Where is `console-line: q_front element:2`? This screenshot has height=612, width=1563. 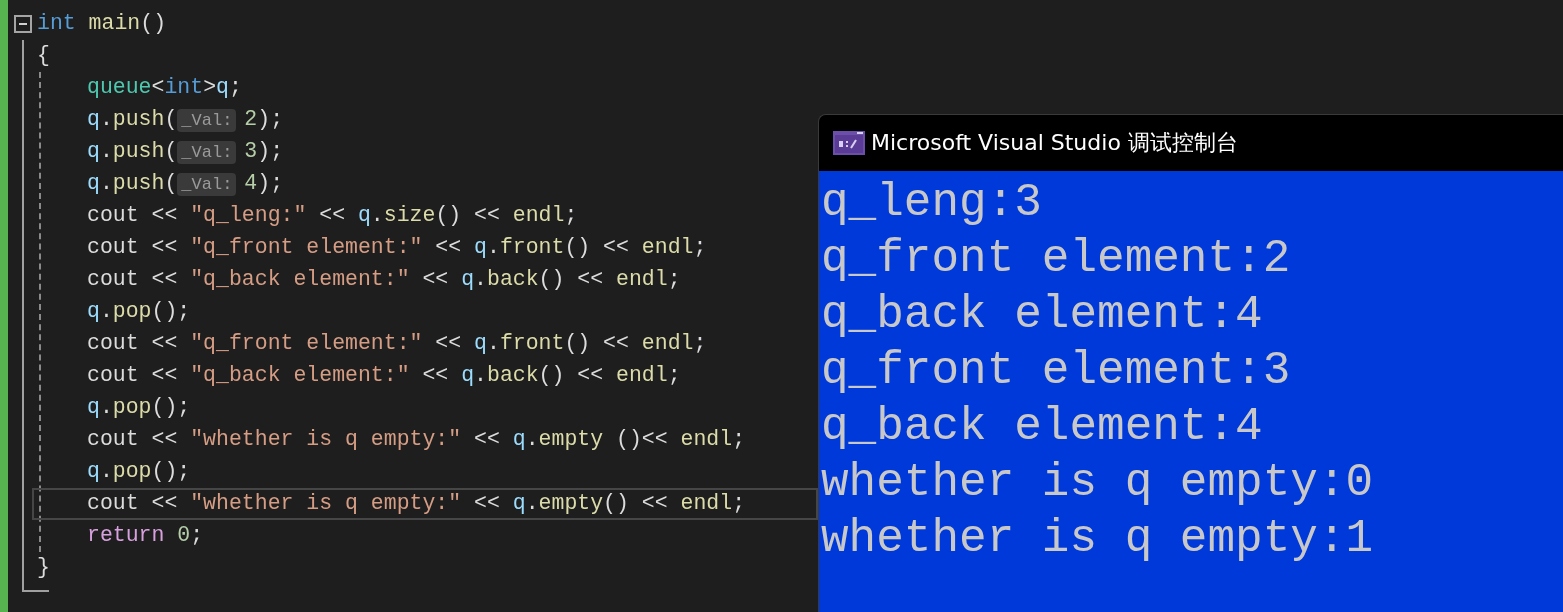 console-line: q_front element:2 is located at coordinates (1056, 259).